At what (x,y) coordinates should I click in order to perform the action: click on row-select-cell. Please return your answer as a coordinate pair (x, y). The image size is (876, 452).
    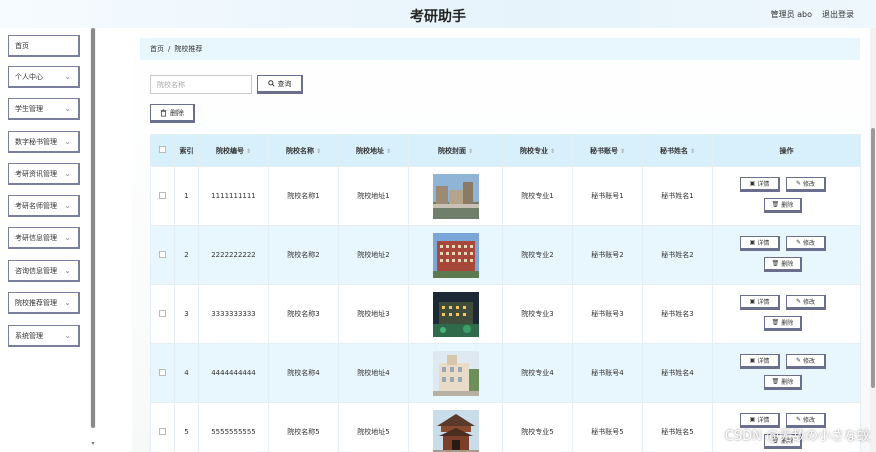
    Looking at the image, I should click on (162, 373).